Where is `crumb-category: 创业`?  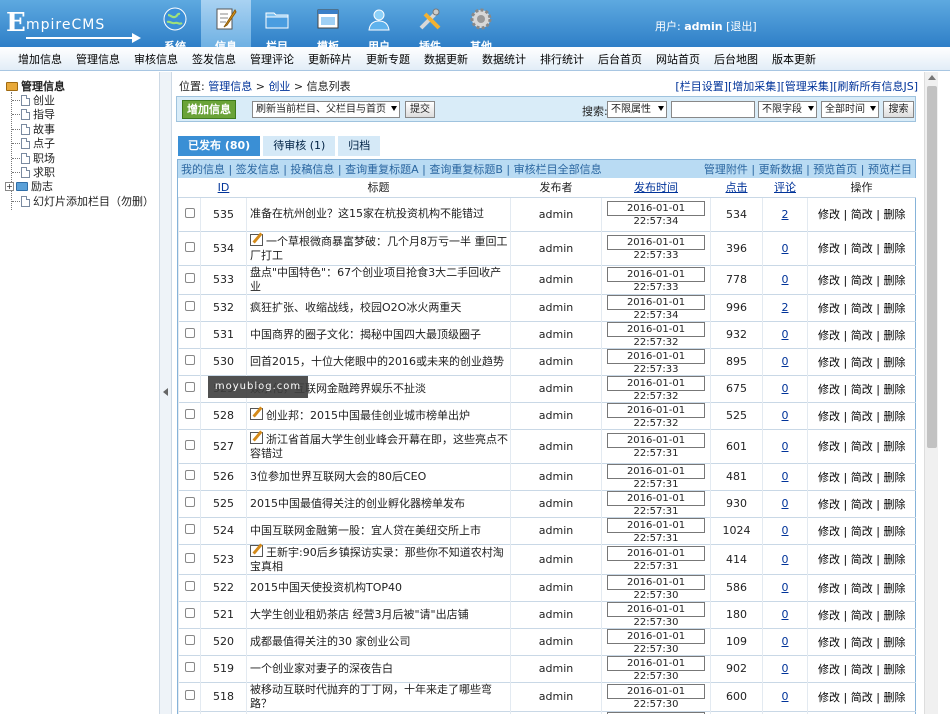
crumb-category: 创业 is located at coordinates (279, 86).